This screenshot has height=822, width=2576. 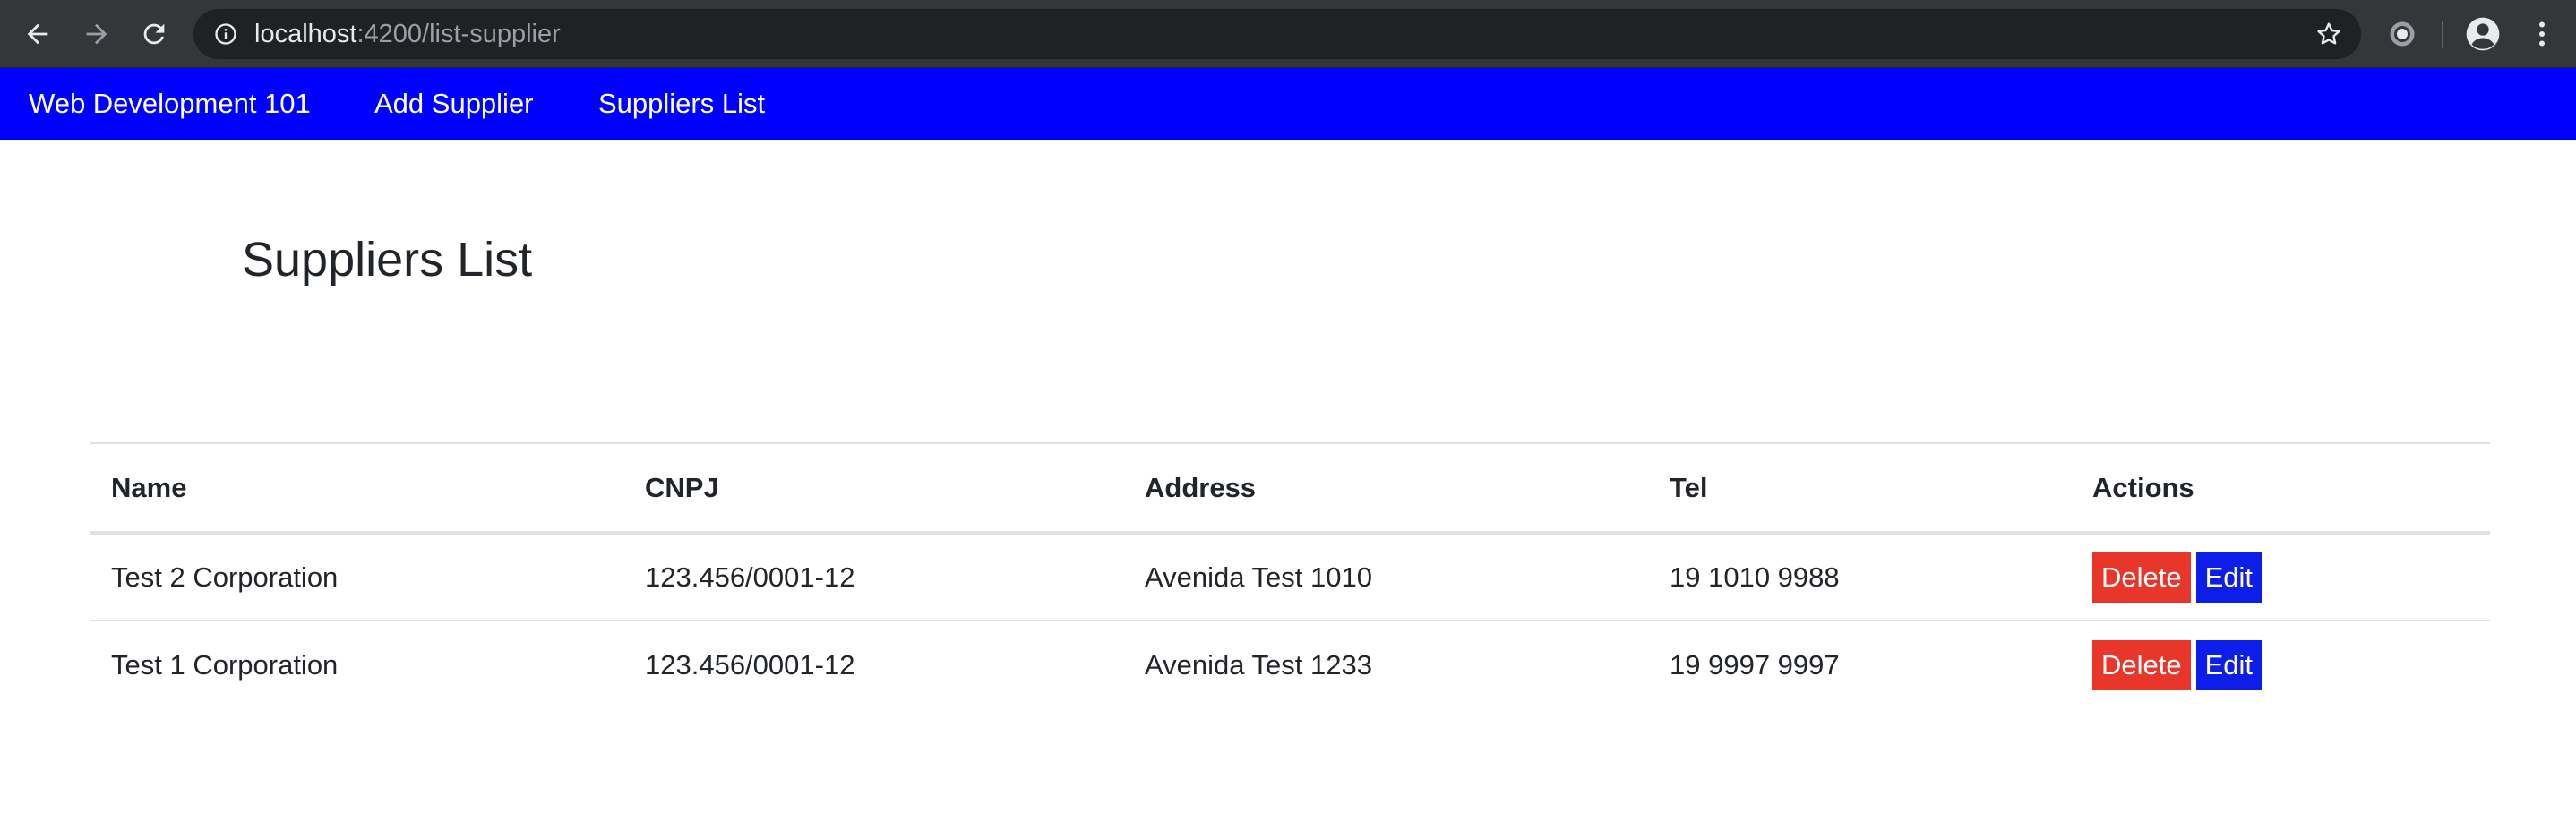 What do you see at coordinates (1201, 487) in the screenshot?
I see `column-header-address: Address` at bounding box center [1201, 487].